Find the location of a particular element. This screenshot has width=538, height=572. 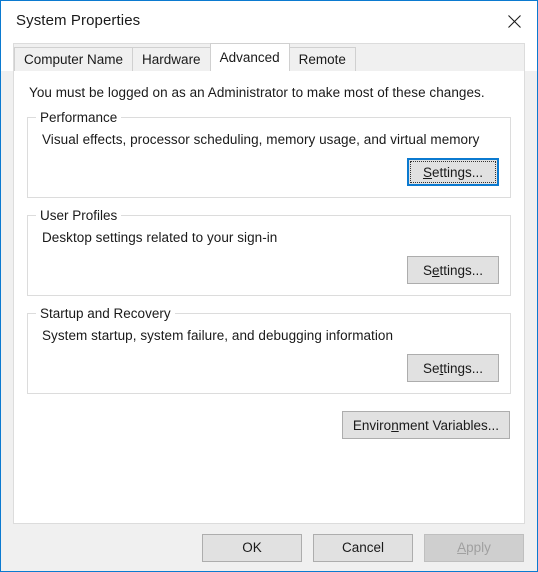

label-accel: S is located at coordinates (427, 172).